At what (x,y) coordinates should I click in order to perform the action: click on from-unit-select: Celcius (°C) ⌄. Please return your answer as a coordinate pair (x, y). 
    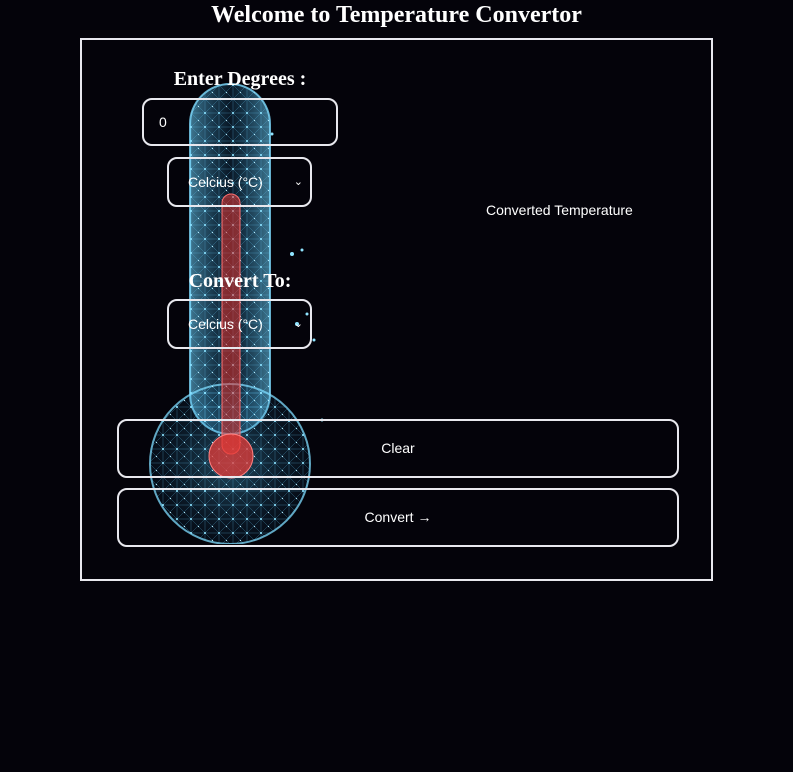
    Looking at the image, I should click on (239, 182).